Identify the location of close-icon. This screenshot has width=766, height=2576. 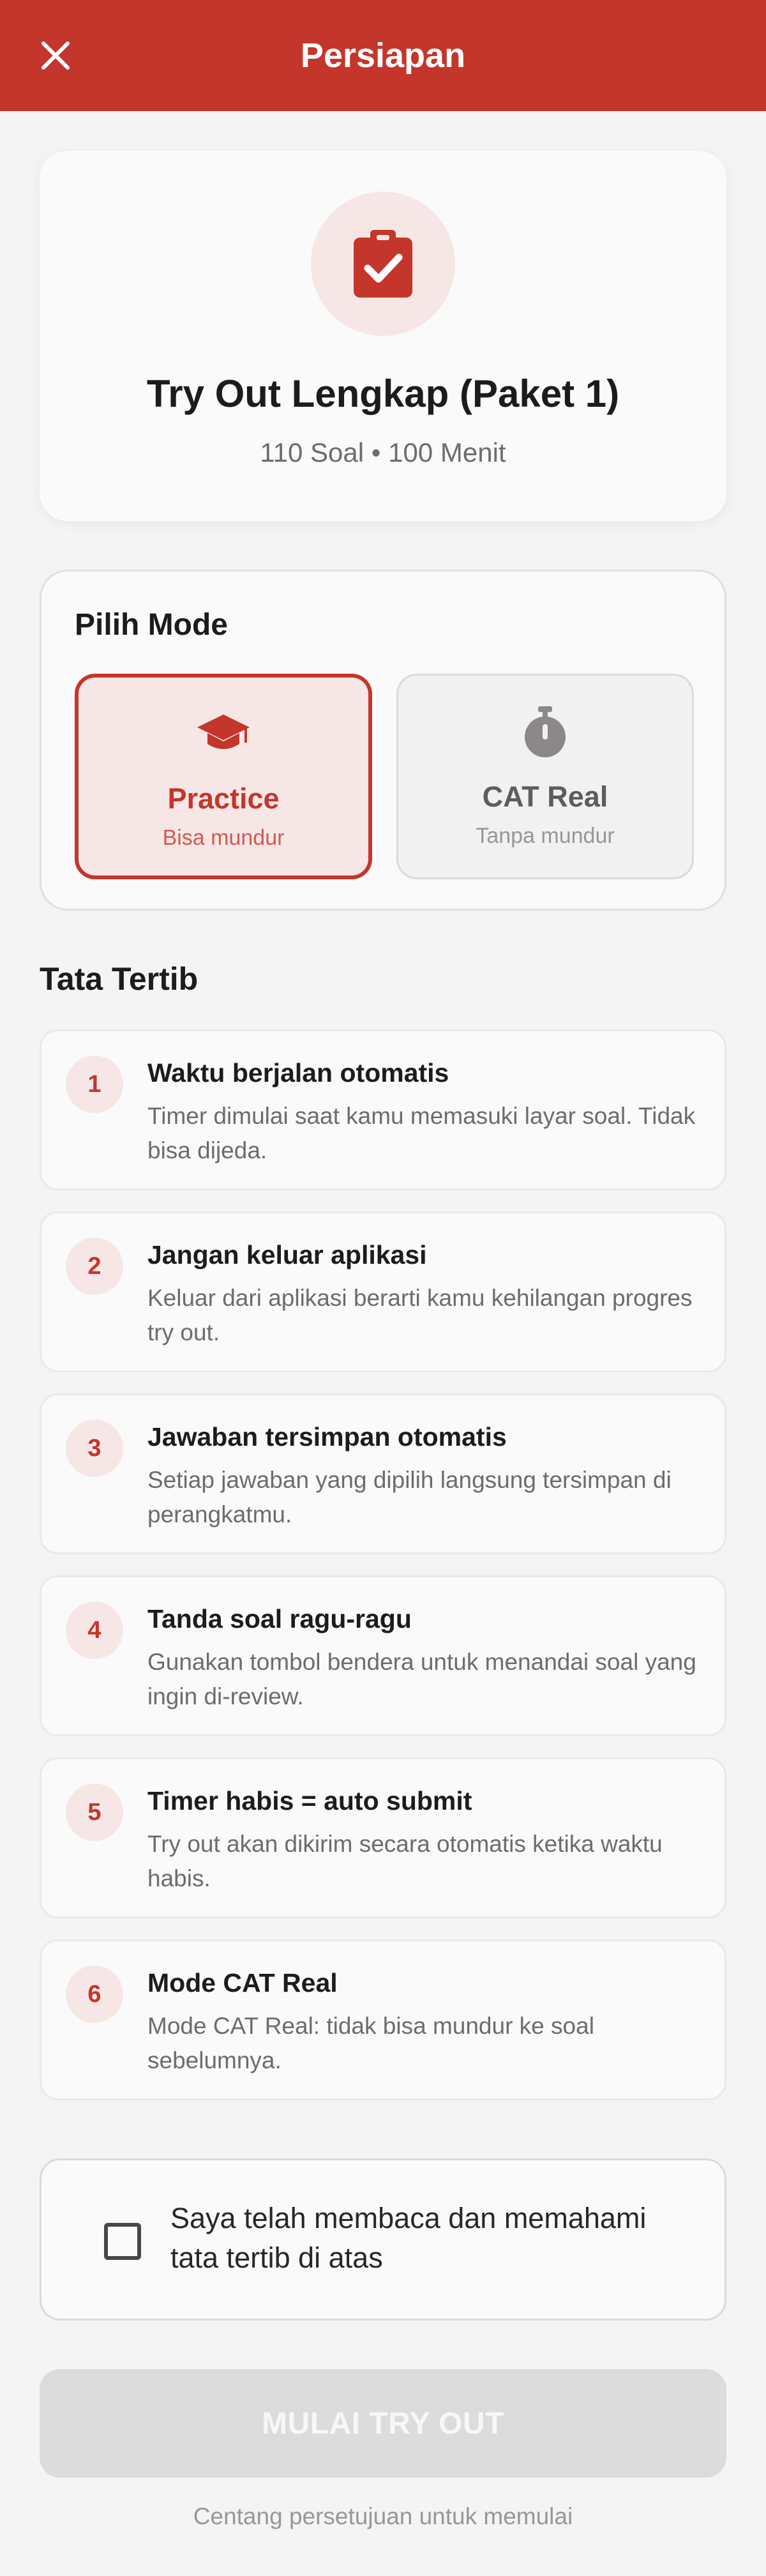
(55, 56).